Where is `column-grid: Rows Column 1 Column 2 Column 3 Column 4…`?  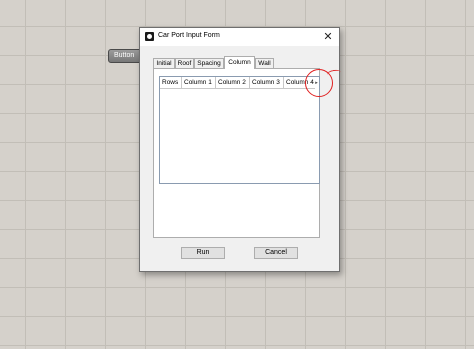 column-grid: Rows Column 1 Column 2 Column 3 Column 4… is located at coordinates (239, 130).